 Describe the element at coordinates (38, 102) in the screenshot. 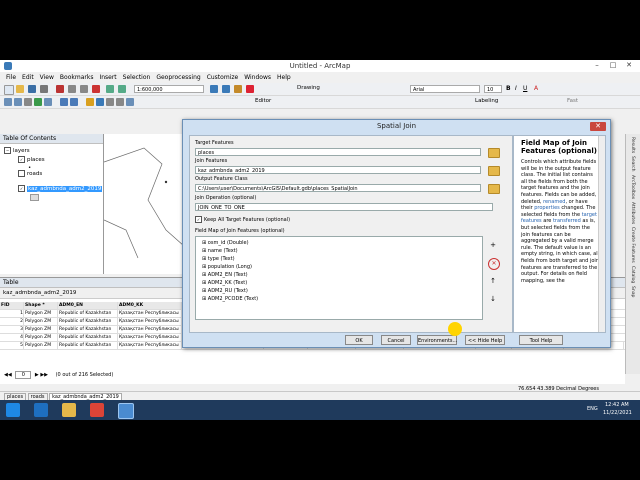

I see `full-extent-icon` at that location.